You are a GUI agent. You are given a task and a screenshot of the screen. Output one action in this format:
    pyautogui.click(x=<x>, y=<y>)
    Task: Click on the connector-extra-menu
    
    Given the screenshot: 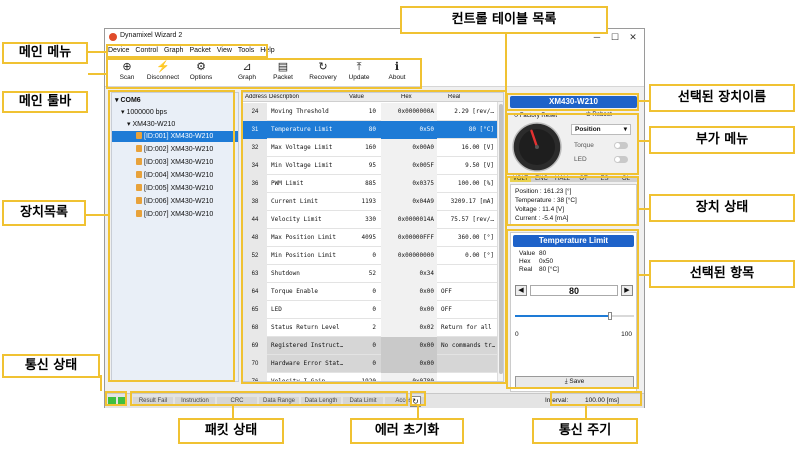 What is the action you would take?
    pyautogui.click(x=644, y=141)
    